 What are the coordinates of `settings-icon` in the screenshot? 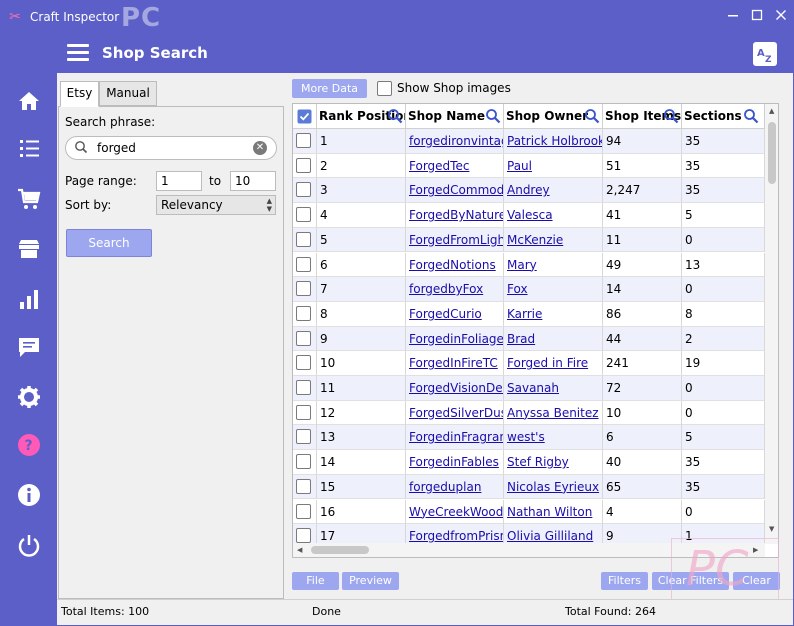 It's located at (29, 397).